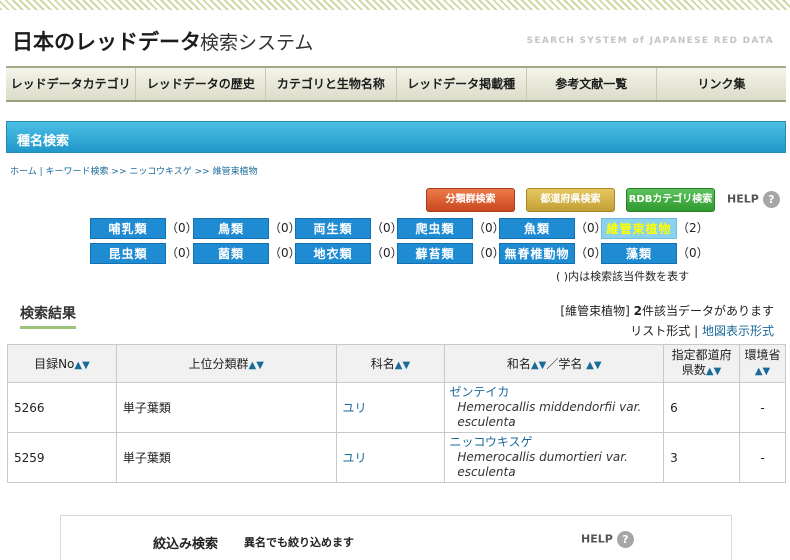 The height and width of the screenshot is (560, 790). Describe the element at coordinates (537, 253) in the screenshot. I see `category-invertebrates: 無脊椎動物` at that location.